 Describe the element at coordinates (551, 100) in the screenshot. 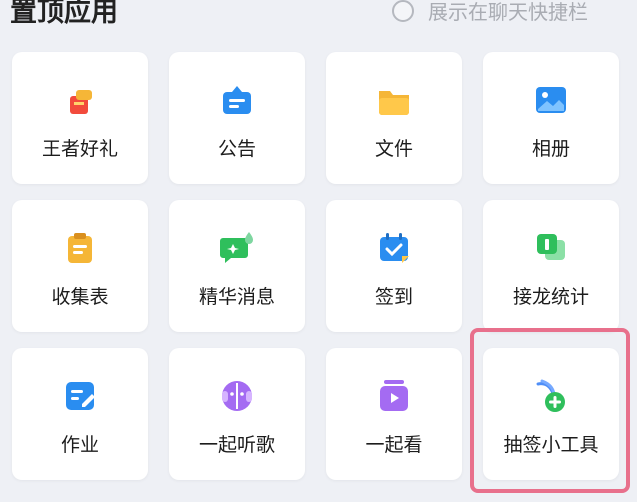

I see `photo-album-icon` at that location.